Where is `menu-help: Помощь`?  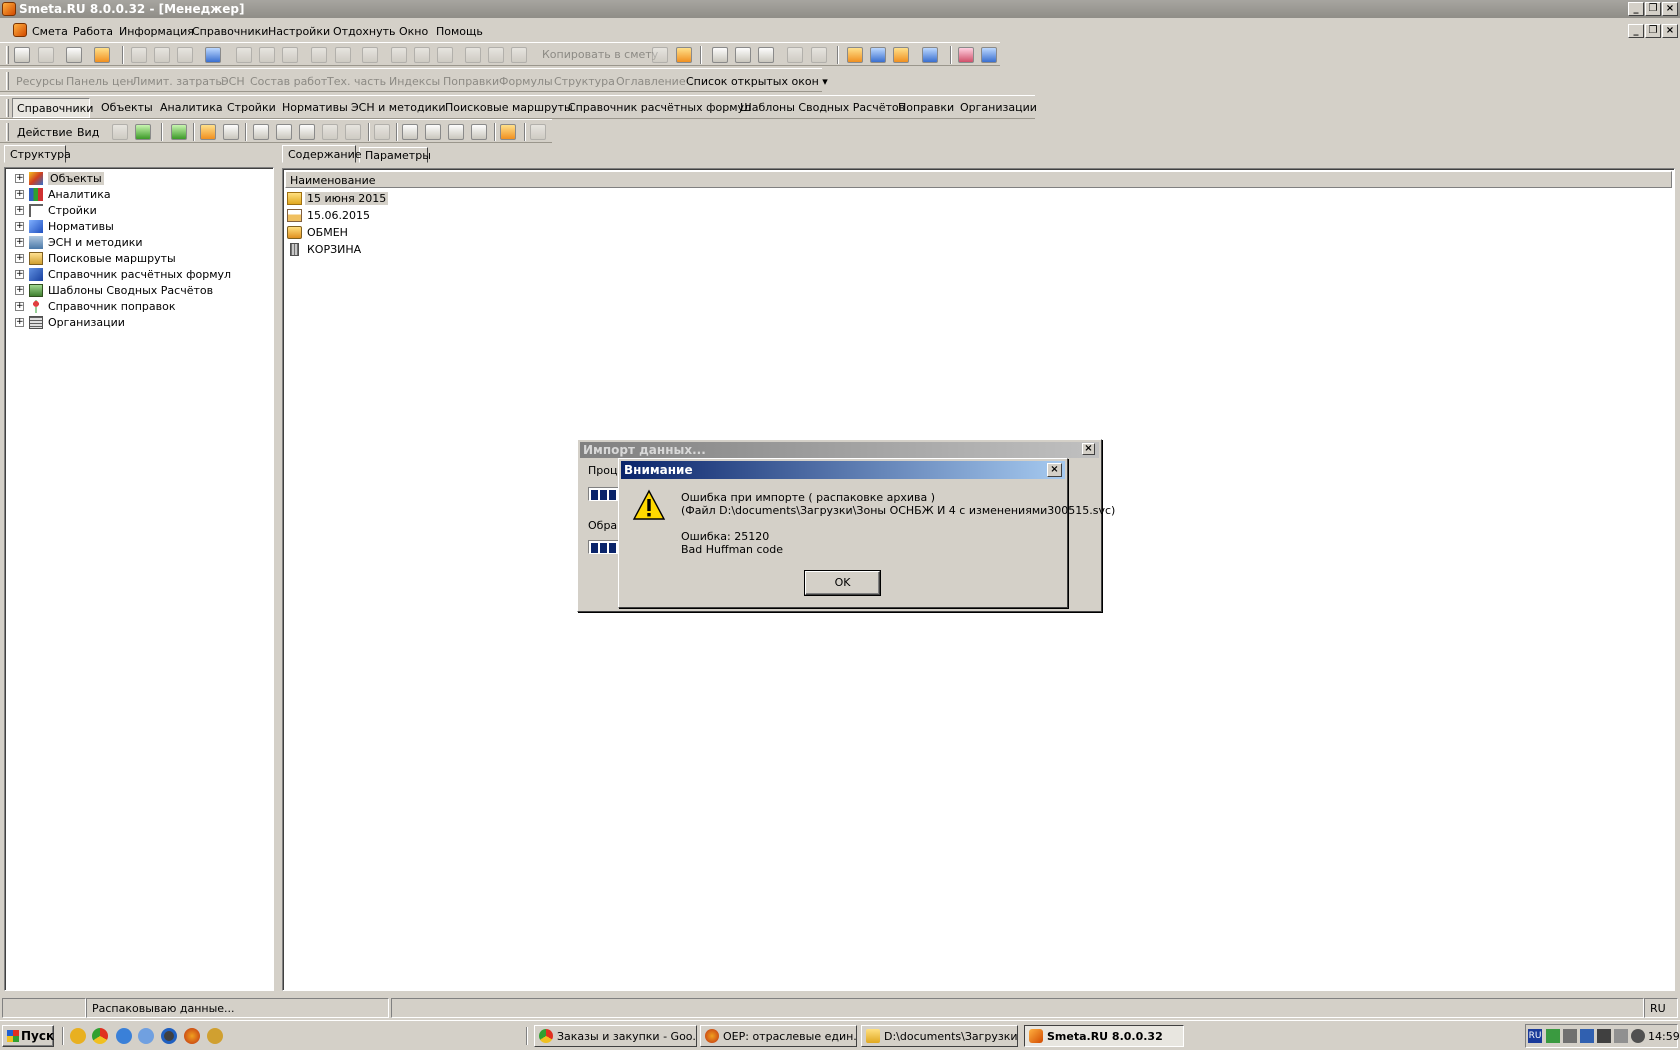 menu-help: Помощь is located at coordinates (459, 31).